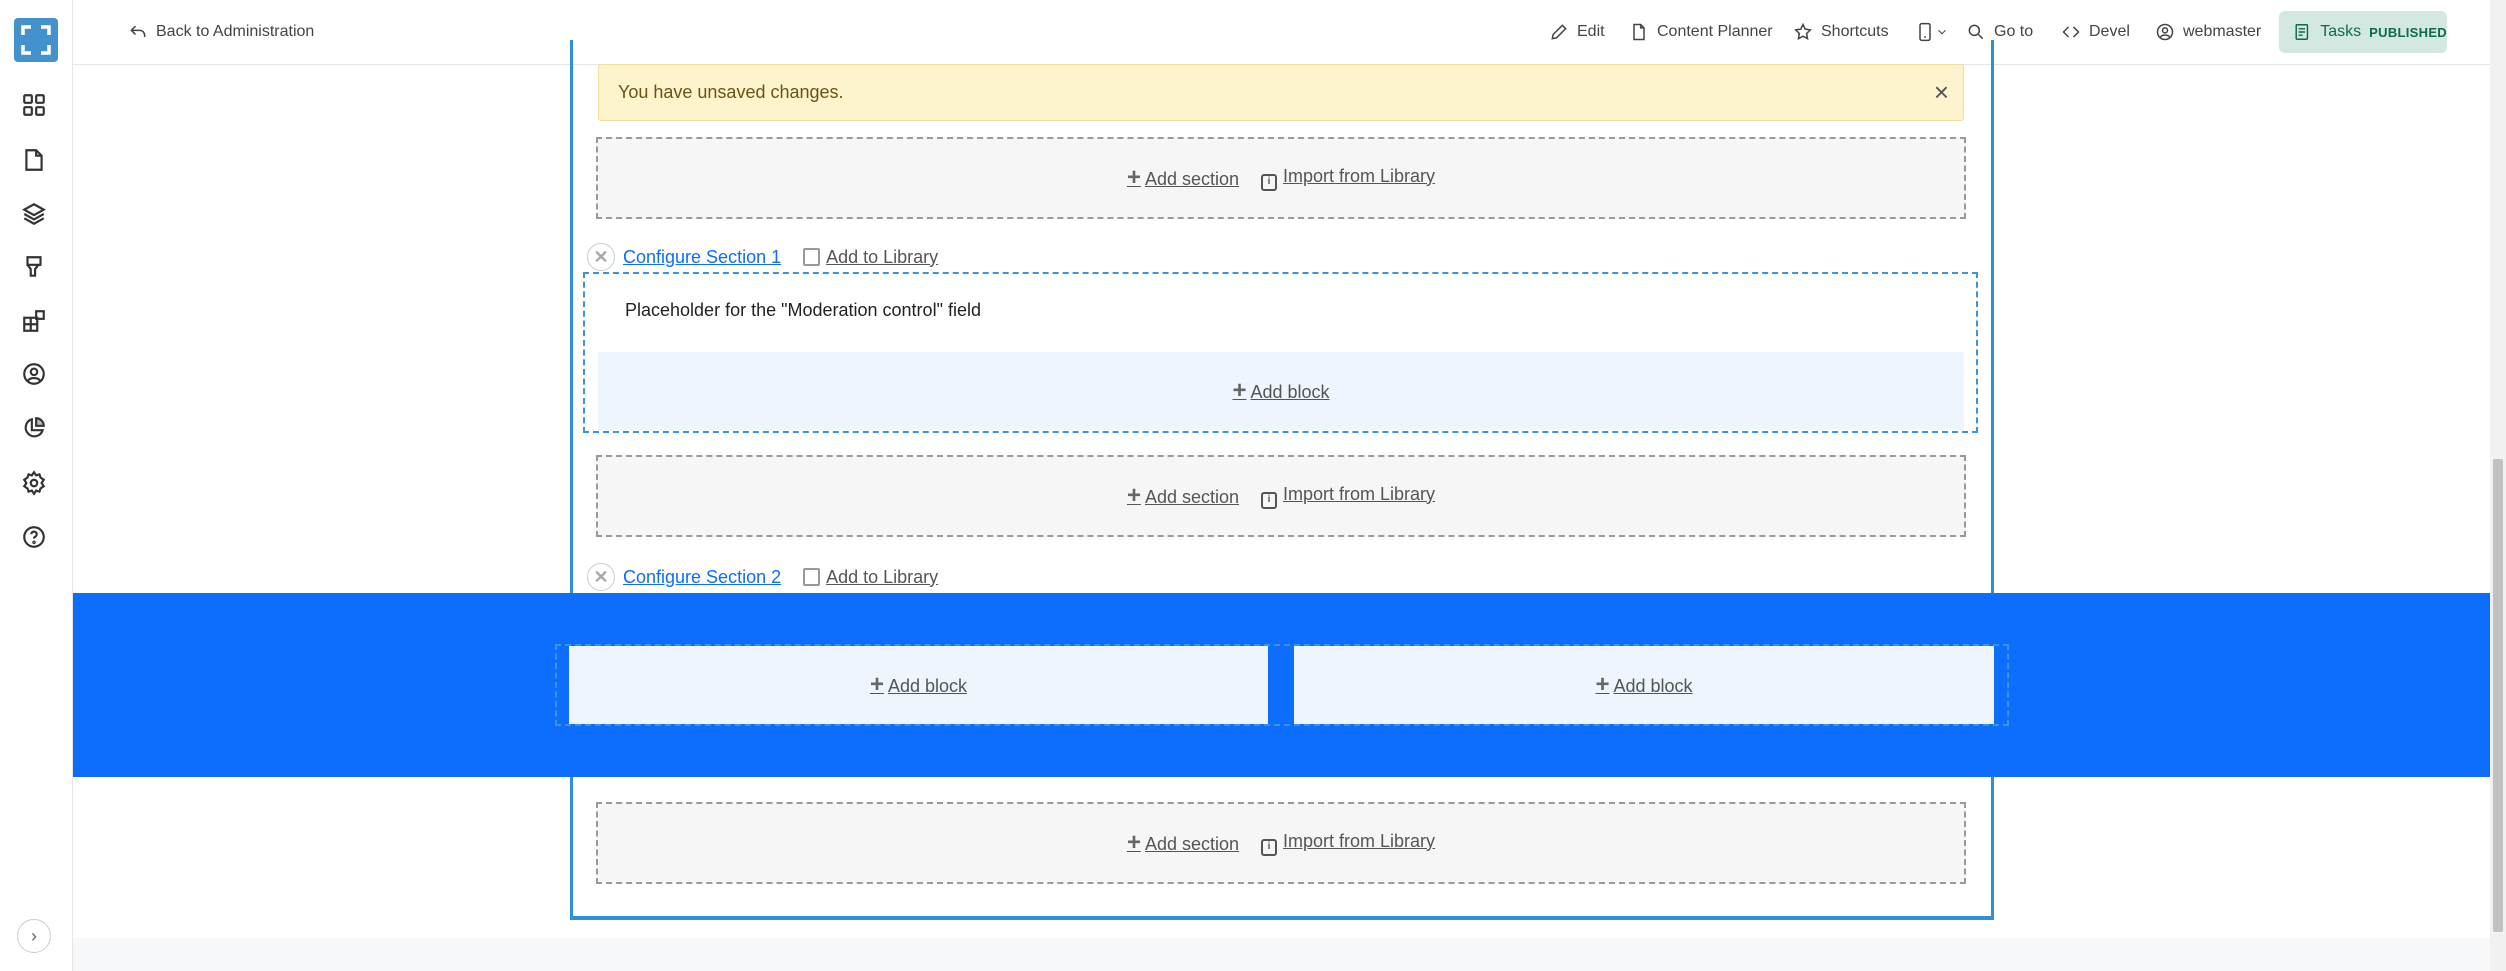 This screenshot has height=971, width=2506. What do you see at coordinates (235, 31) in the screenshot?
I see `back-label: Back to Administration` at bounding box center [235, 31].